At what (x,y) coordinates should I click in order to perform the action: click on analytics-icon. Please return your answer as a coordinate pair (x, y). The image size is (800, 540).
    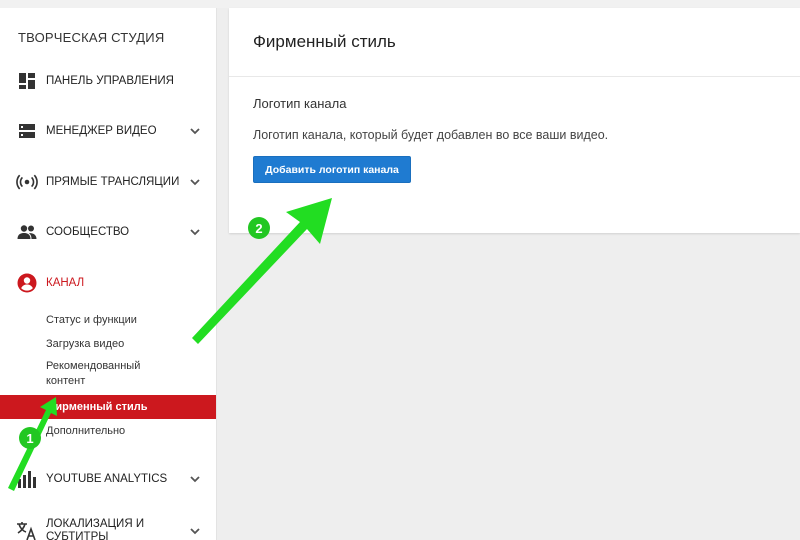
    Looking at the image, I should click on (27, 479).